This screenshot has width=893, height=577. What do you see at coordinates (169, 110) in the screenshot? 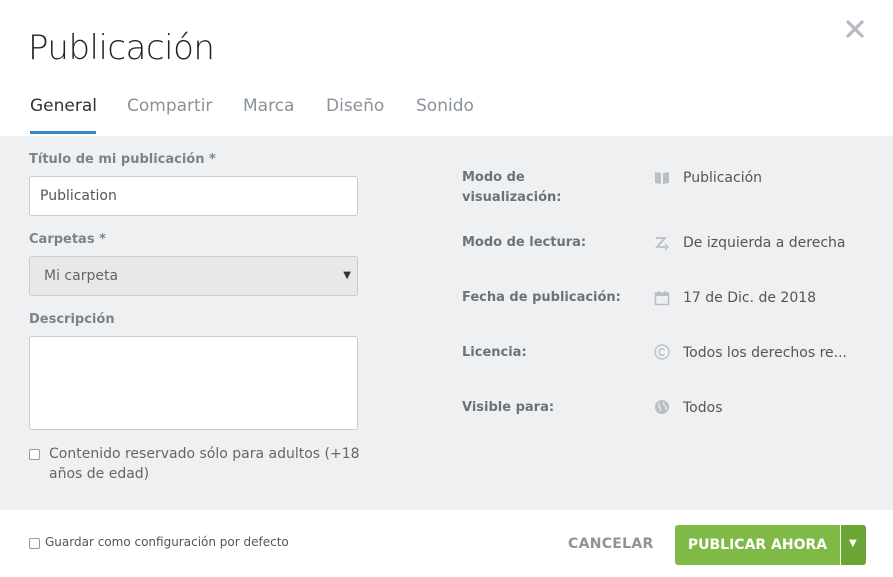
I see `tab-compartir: Compartir` at bounding box center [169, 110].